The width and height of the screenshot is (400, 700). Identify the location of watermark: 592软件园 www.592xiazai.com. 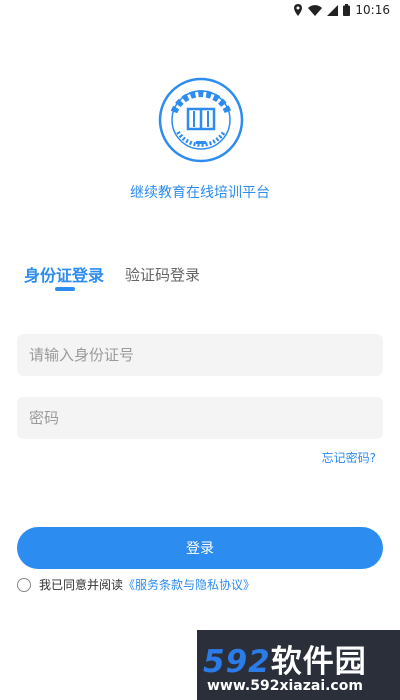
(298, 665).